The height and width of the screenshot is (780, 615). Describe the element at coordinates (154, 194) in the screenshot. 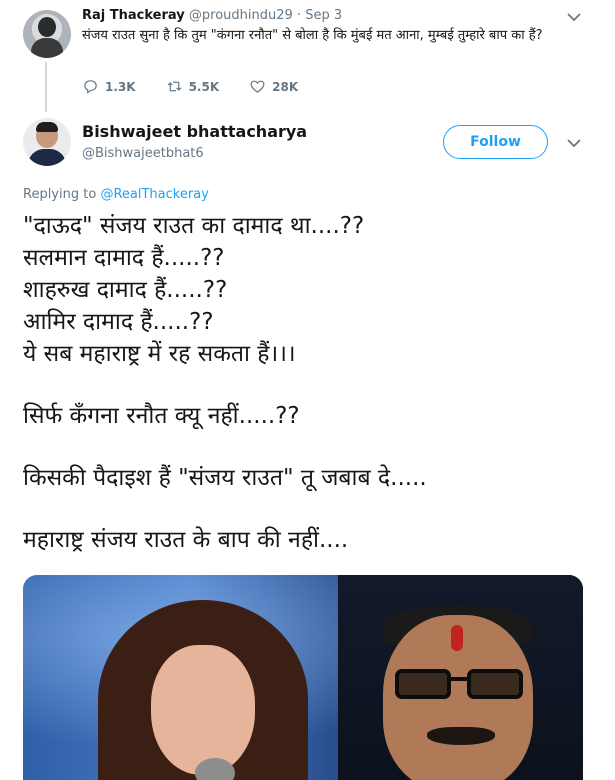

I see `replying-mention-link: @RealThackeray` at that location.